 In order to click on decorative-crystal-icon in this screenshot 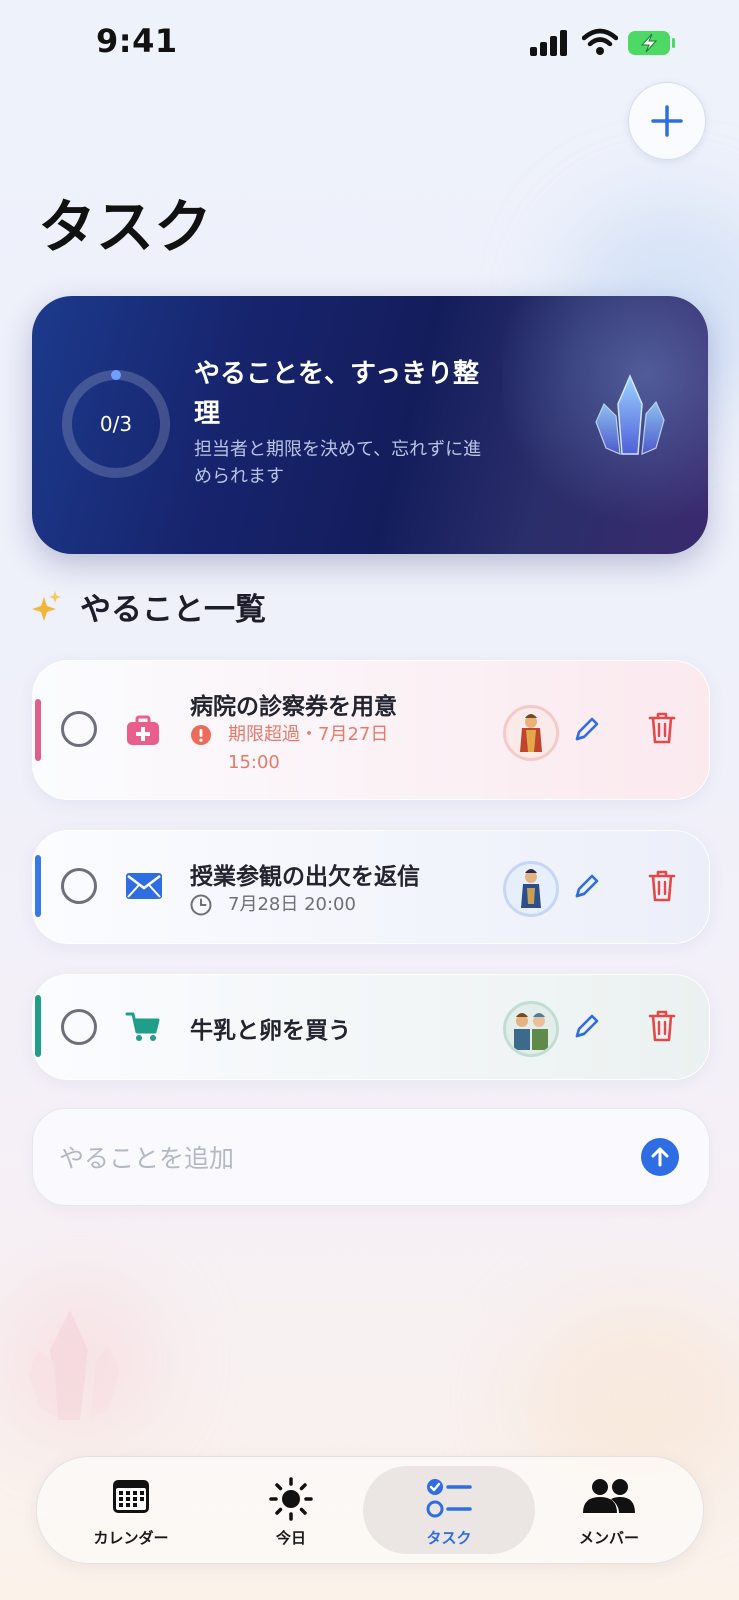, I will do `click(74, 1365)`.